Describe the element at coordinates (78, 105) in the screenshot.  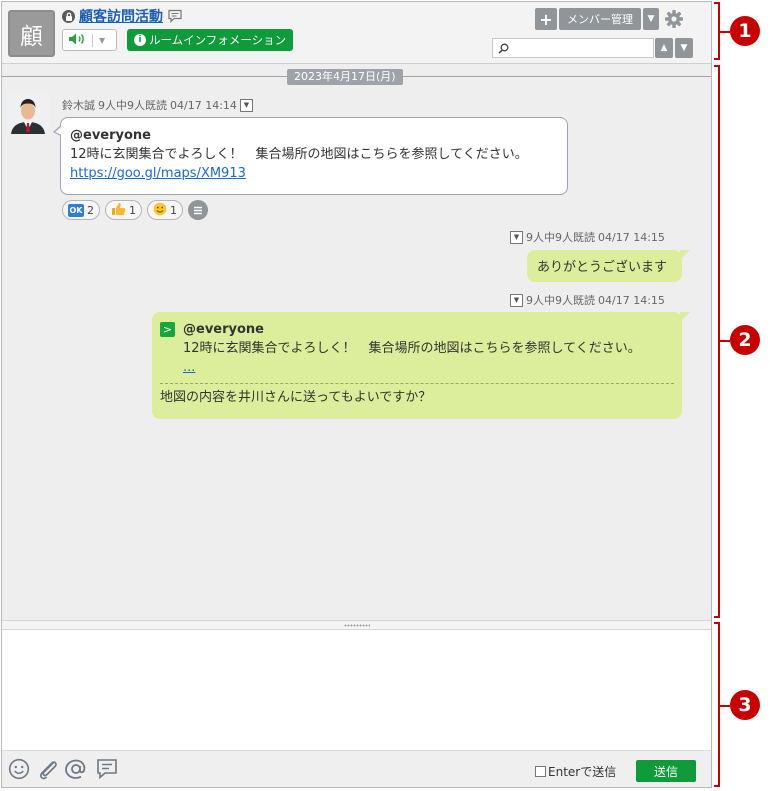
I see `sender-name: 鈴木誠` at that location.